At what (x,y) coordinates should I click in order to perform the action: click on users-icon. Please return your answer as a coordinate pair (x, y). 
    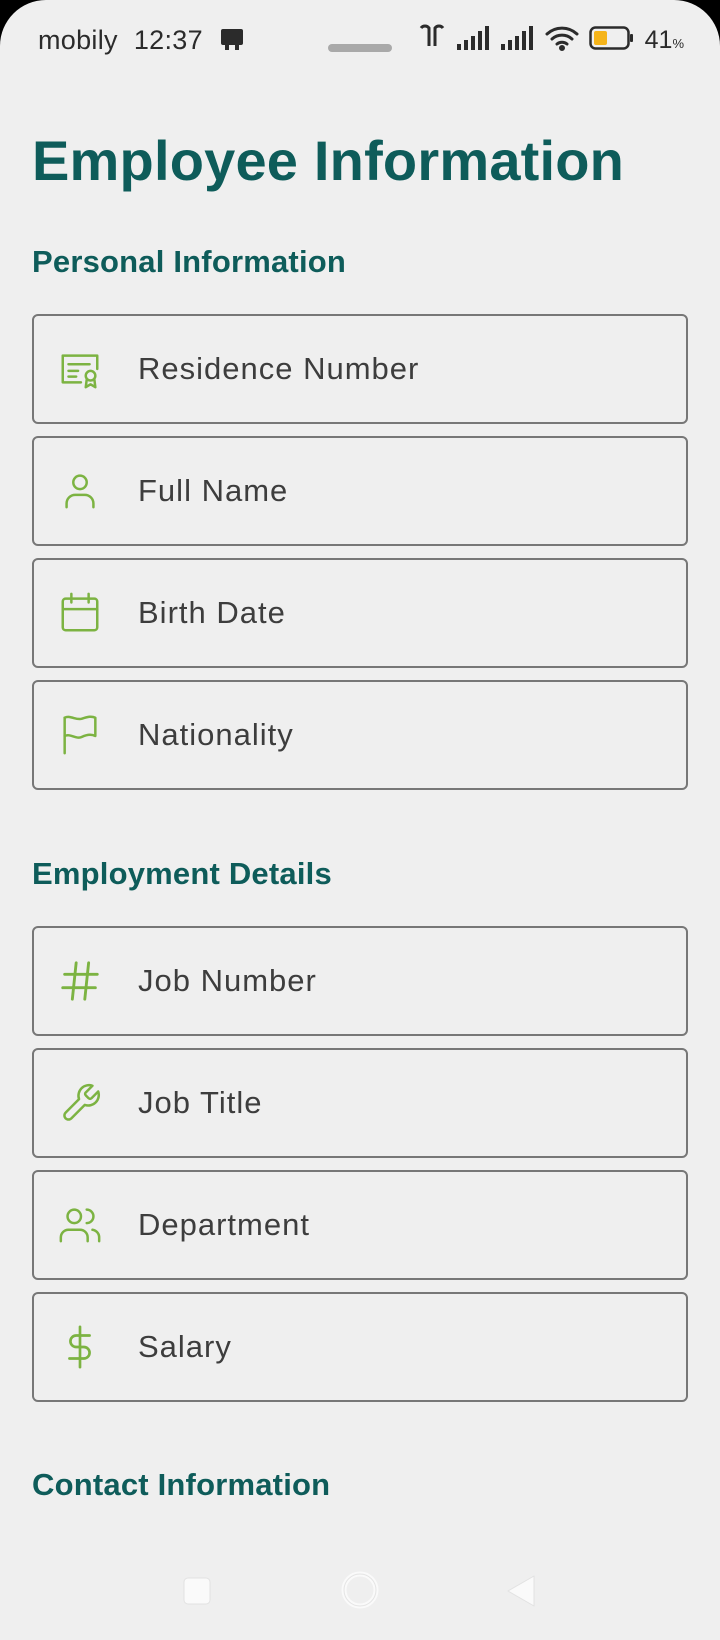
    Looking at the image, I should click on (80, 1225).